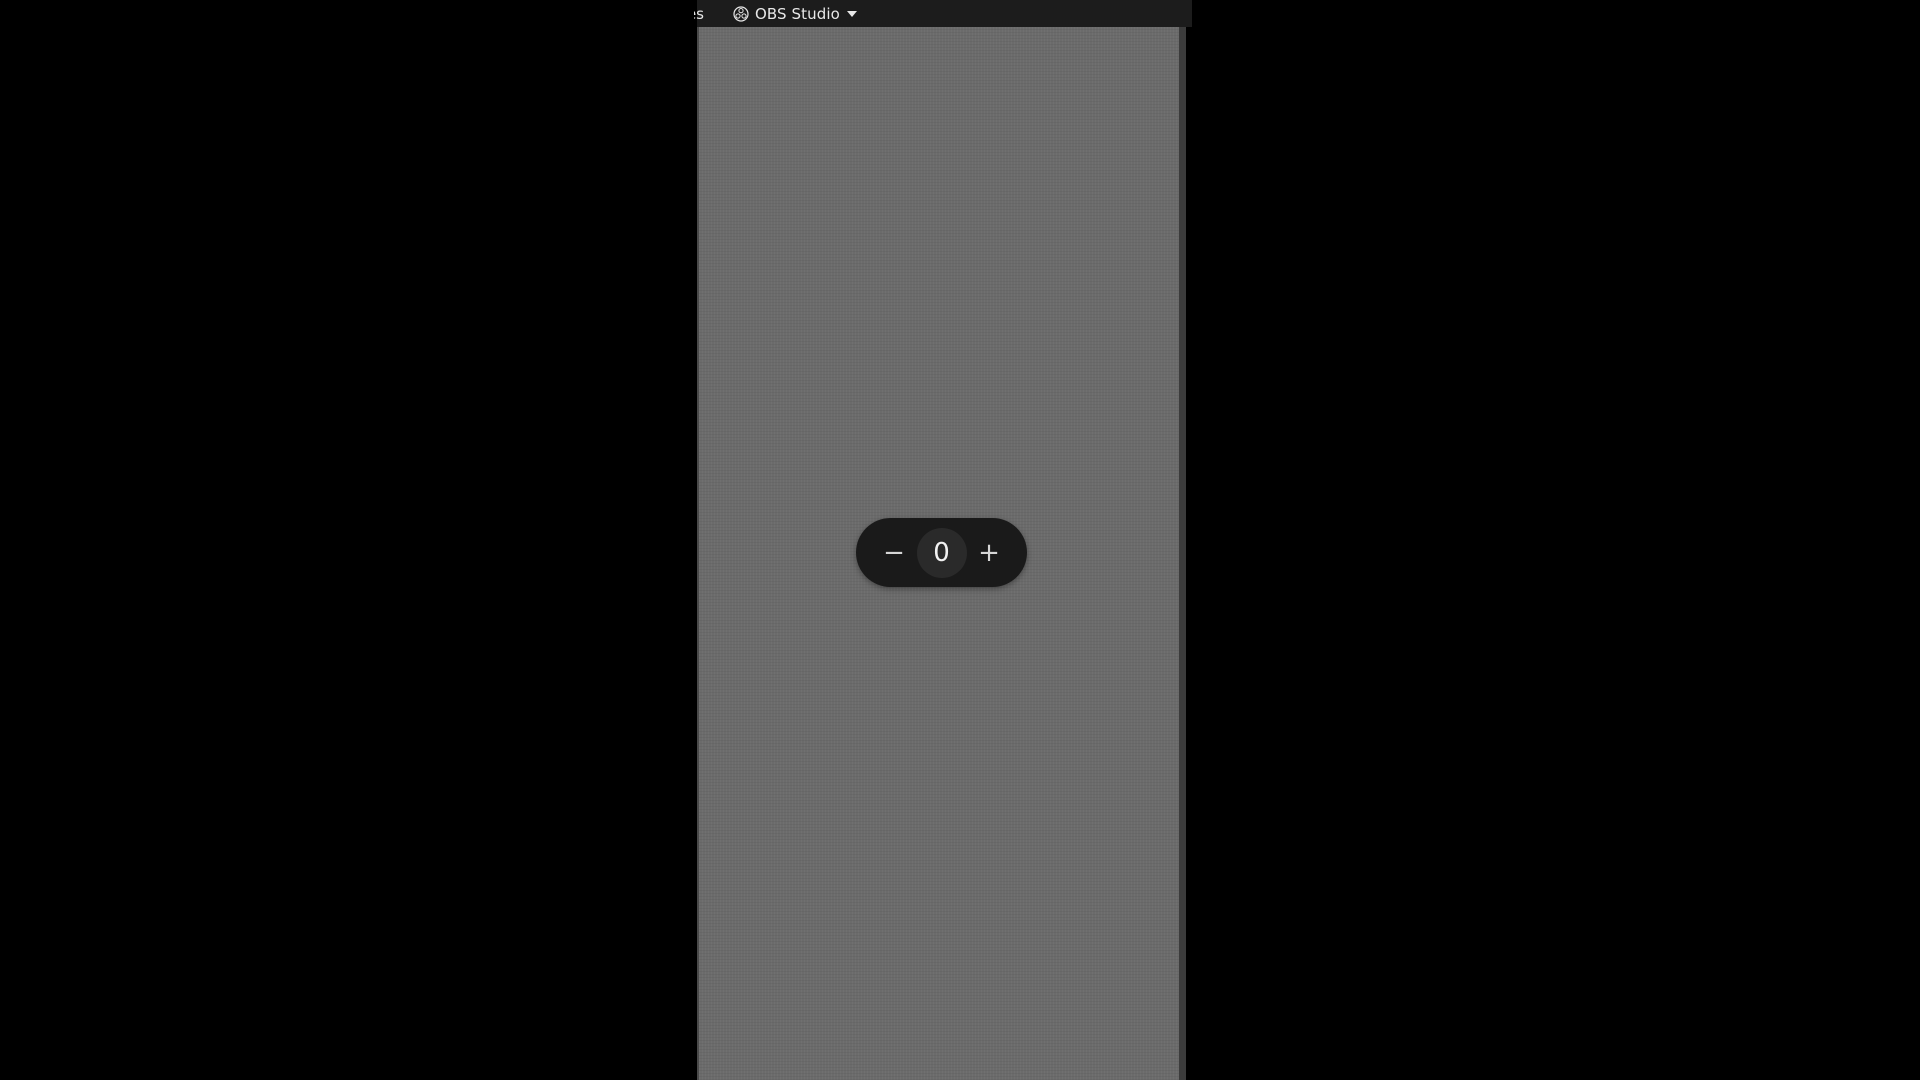 This screenshot has height=1080, width=1920. What do you see at coordinates (943, 13) in the screenshot?
I see `top-bar: Activities OBS Studio` at bounding box center [943, 13].